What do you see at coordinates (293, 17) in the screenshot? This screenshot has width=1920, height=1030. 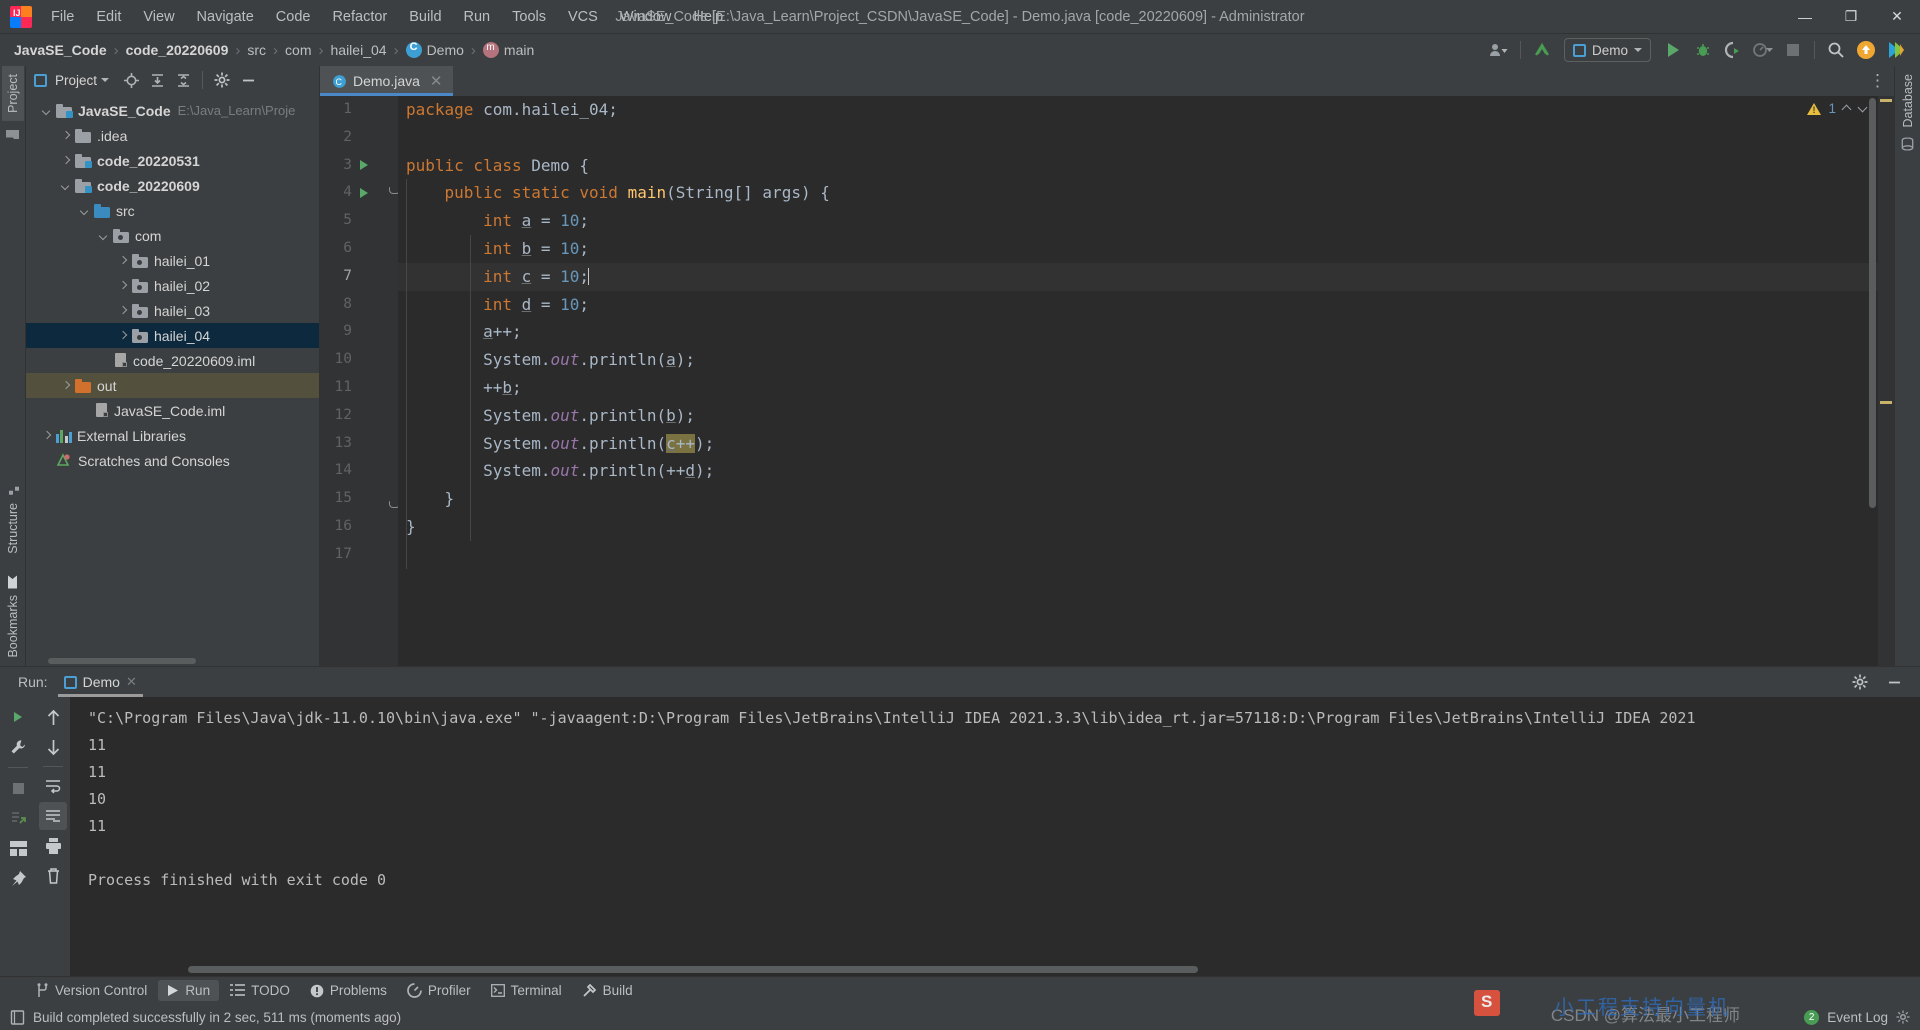 I see `menu-code: Code` at bounding box center [293, 17].